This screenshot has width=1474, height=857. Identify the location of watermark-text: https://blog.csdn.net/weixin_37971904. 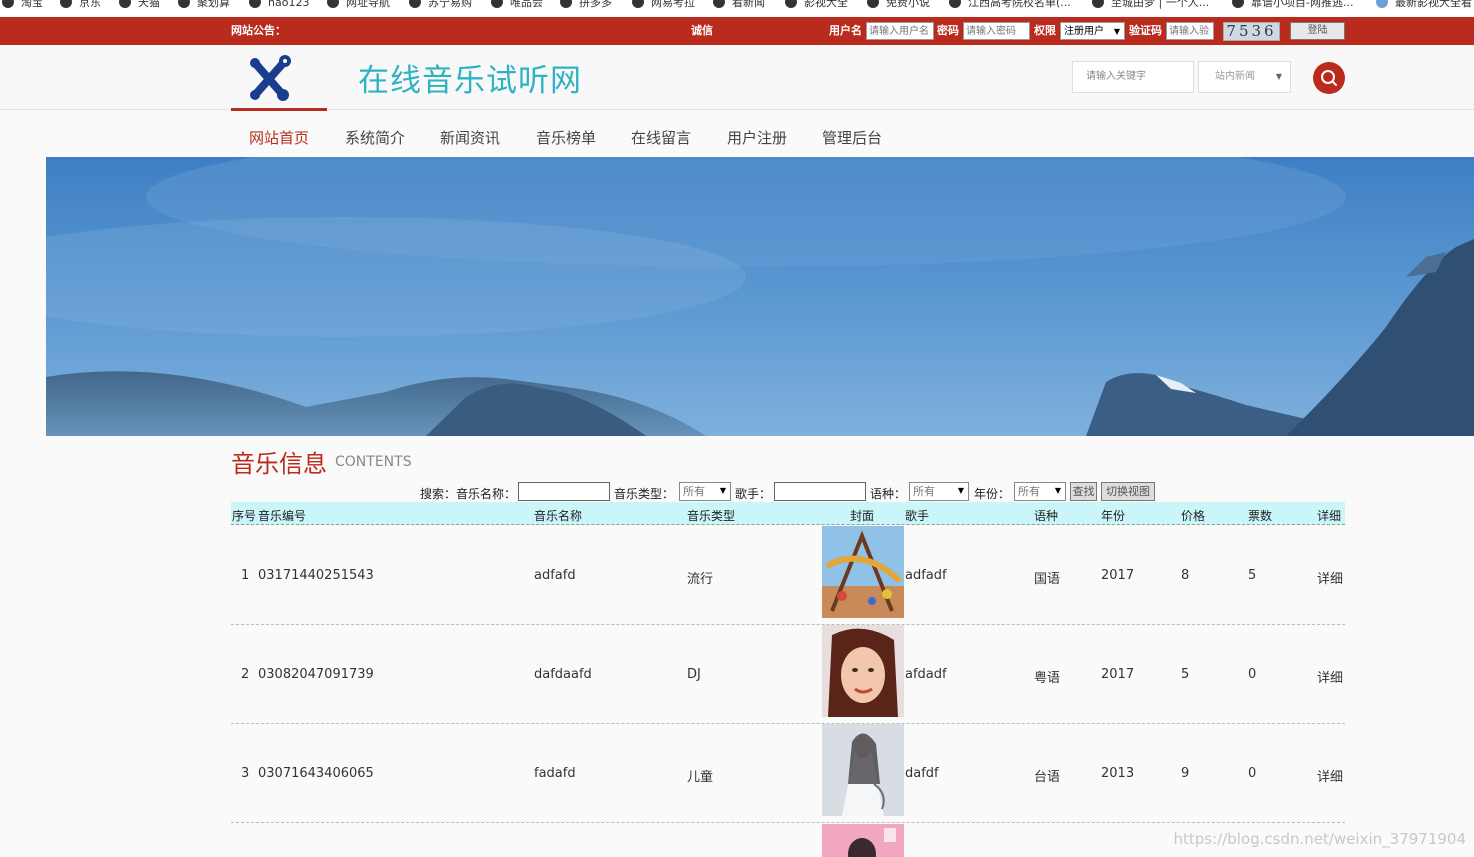
(1319, 839).